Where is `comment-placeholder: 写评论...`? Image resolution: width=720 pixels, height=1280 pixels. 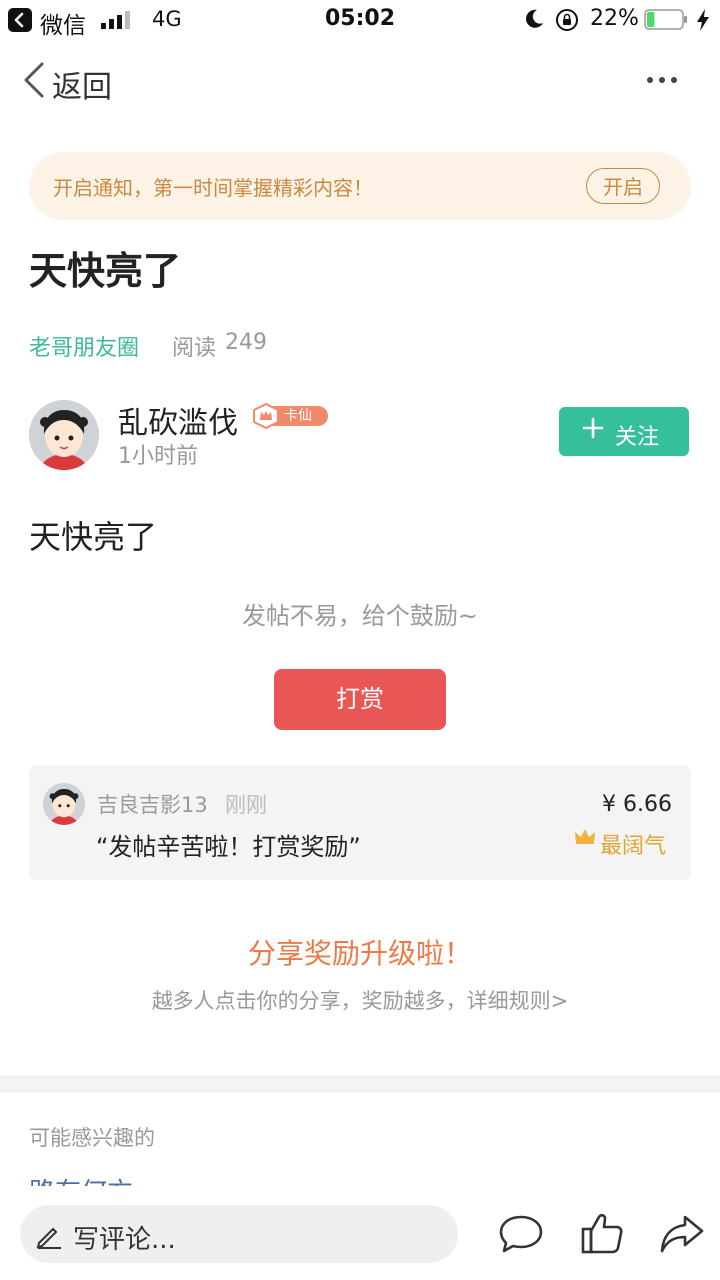 comment-placeholder: 写评论... is located at coordinates (124, 1237).